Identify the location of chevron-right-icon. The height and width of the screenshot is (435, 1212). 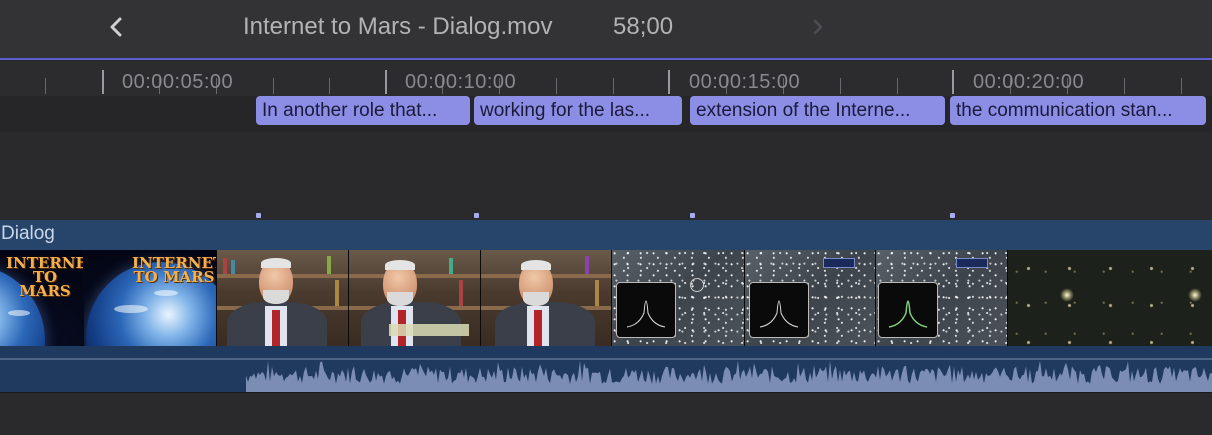
(818, 27).